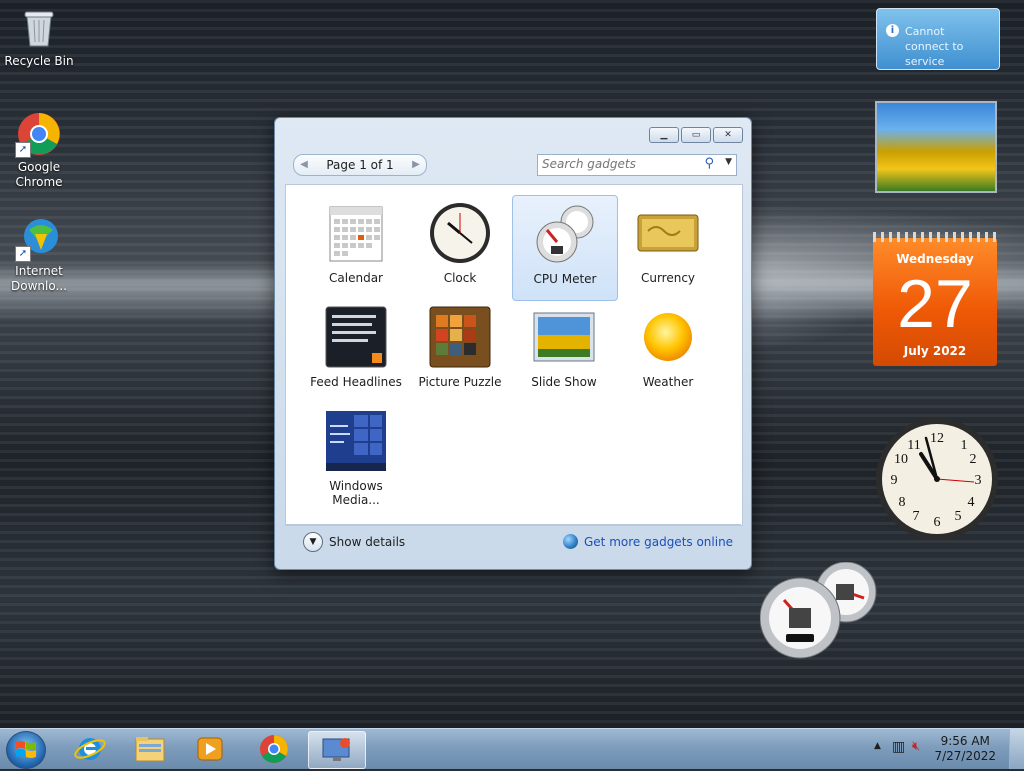  What do you see at coordinates (39, 61) in the screenshot?
I see `desktop-icon-label: Recycle Bin` at bounding box center [39, 61].